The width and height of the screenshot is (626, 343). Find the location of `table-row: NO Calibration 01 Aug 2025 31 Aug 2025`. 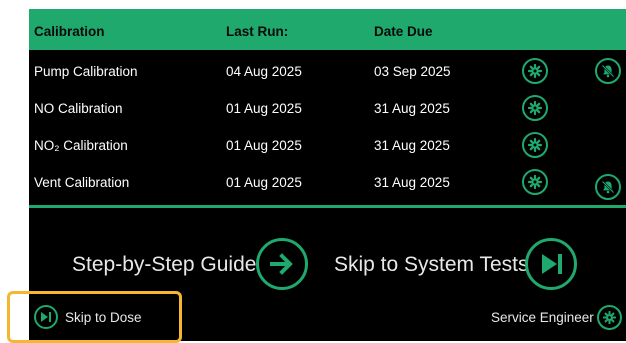

table-row: NO Calibration 01 Aug 2025 31 Aug 2025 is located at coordinates (327, 105).